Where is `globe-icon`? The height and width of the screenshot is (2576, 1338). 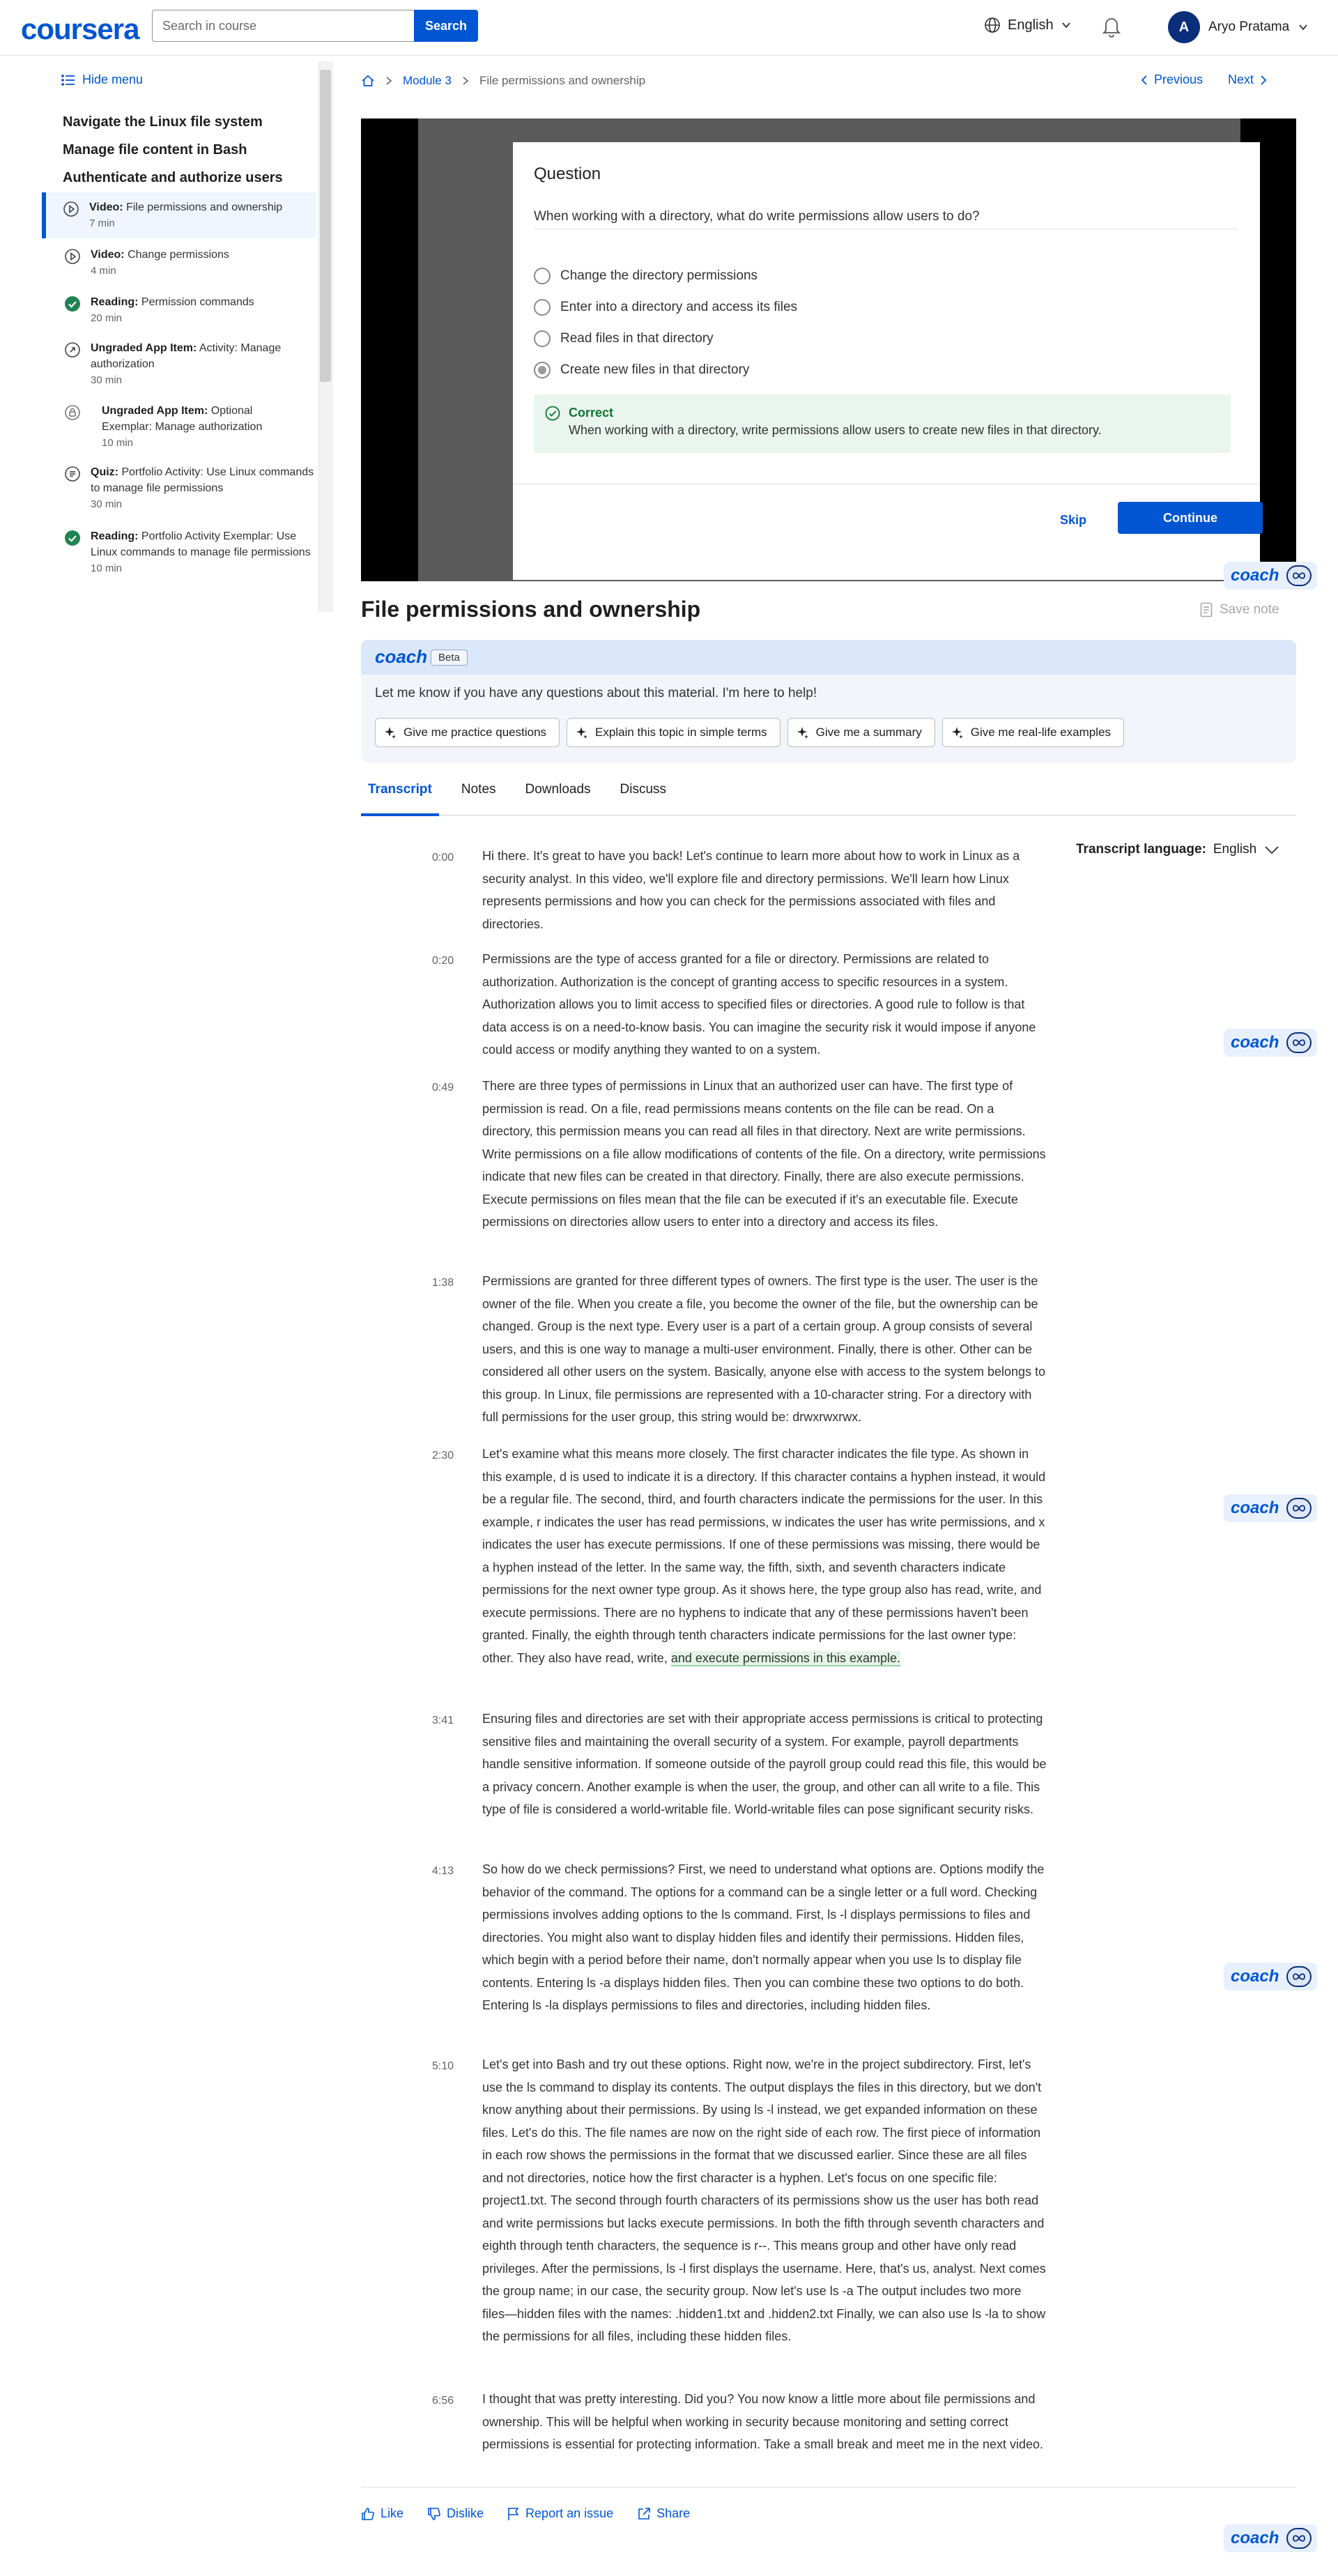 globe-icon is located at coordinates (992, 25).